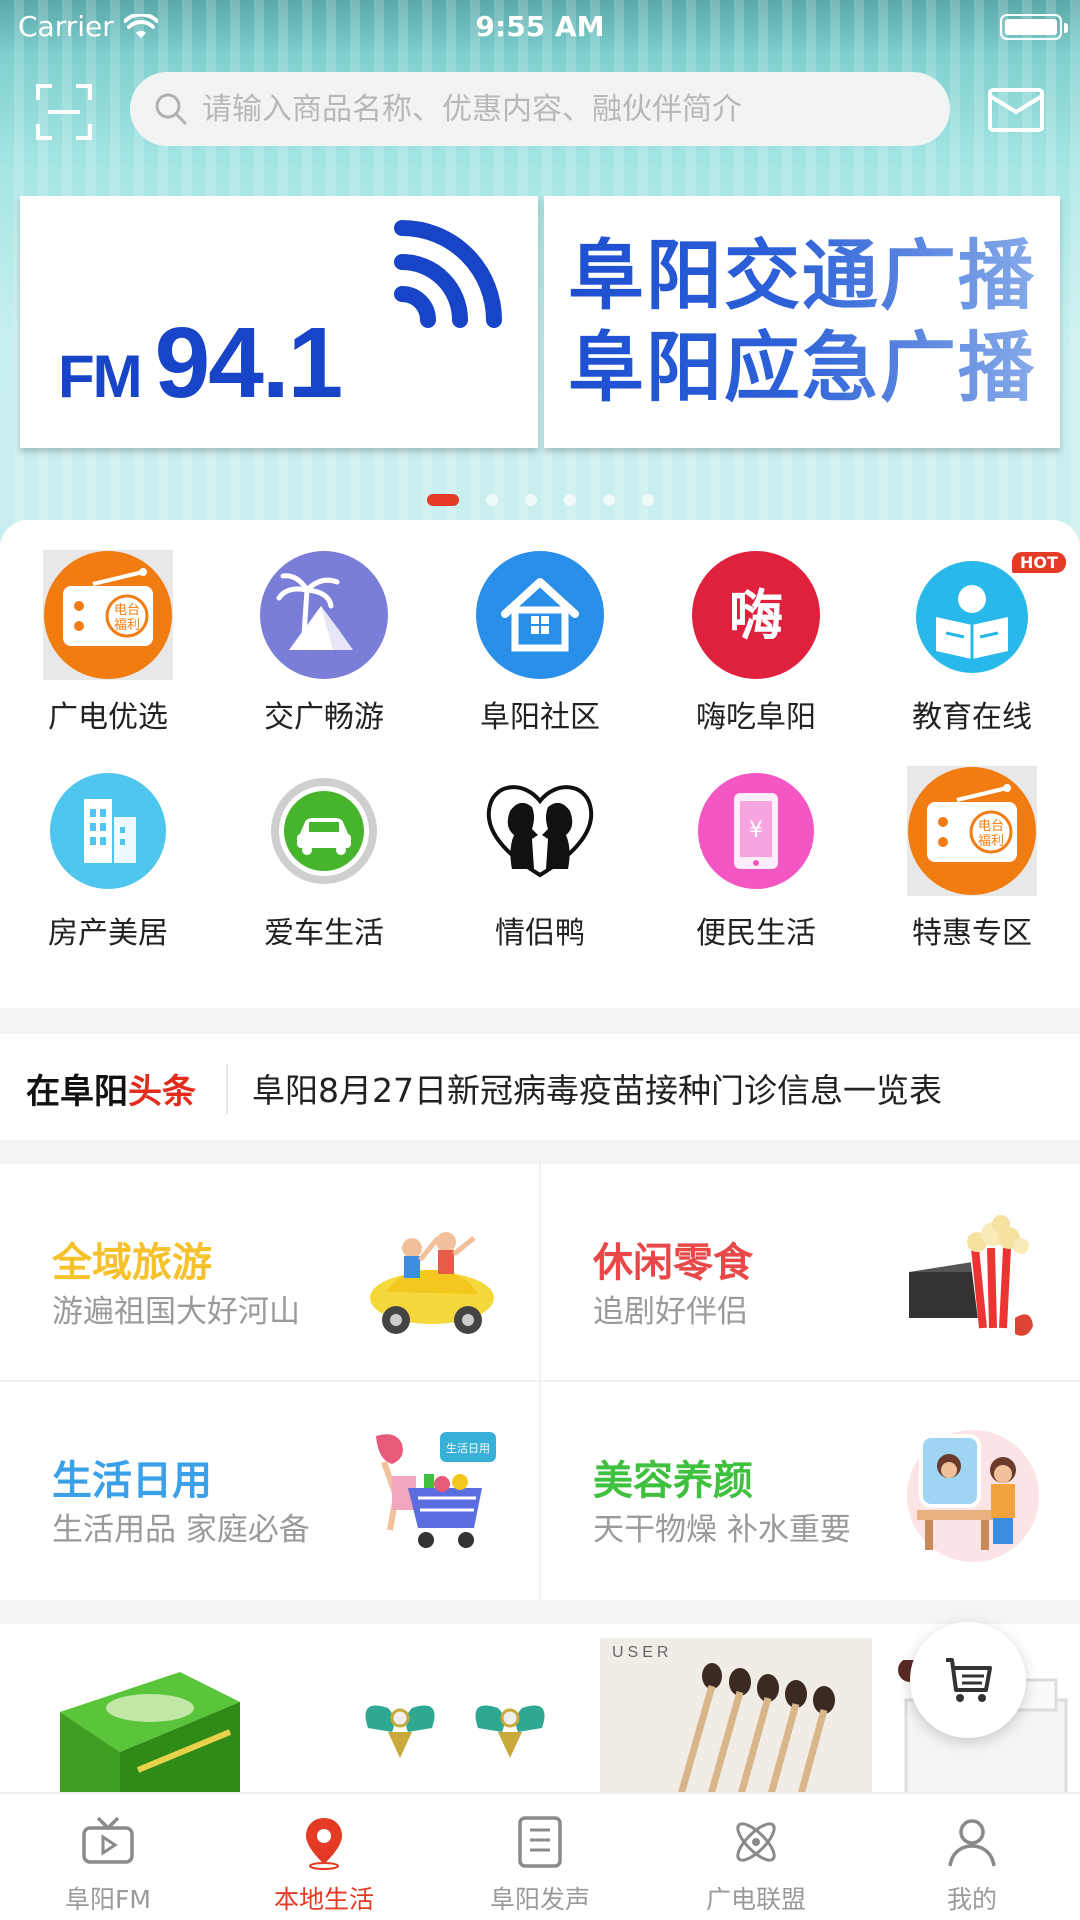 This screenshot has width=1080, height=1920. What do you see at coordinates (756, 933) in the screenshot?
I see `grid-item-label: 便民生活` at bounding box center [756, 933].